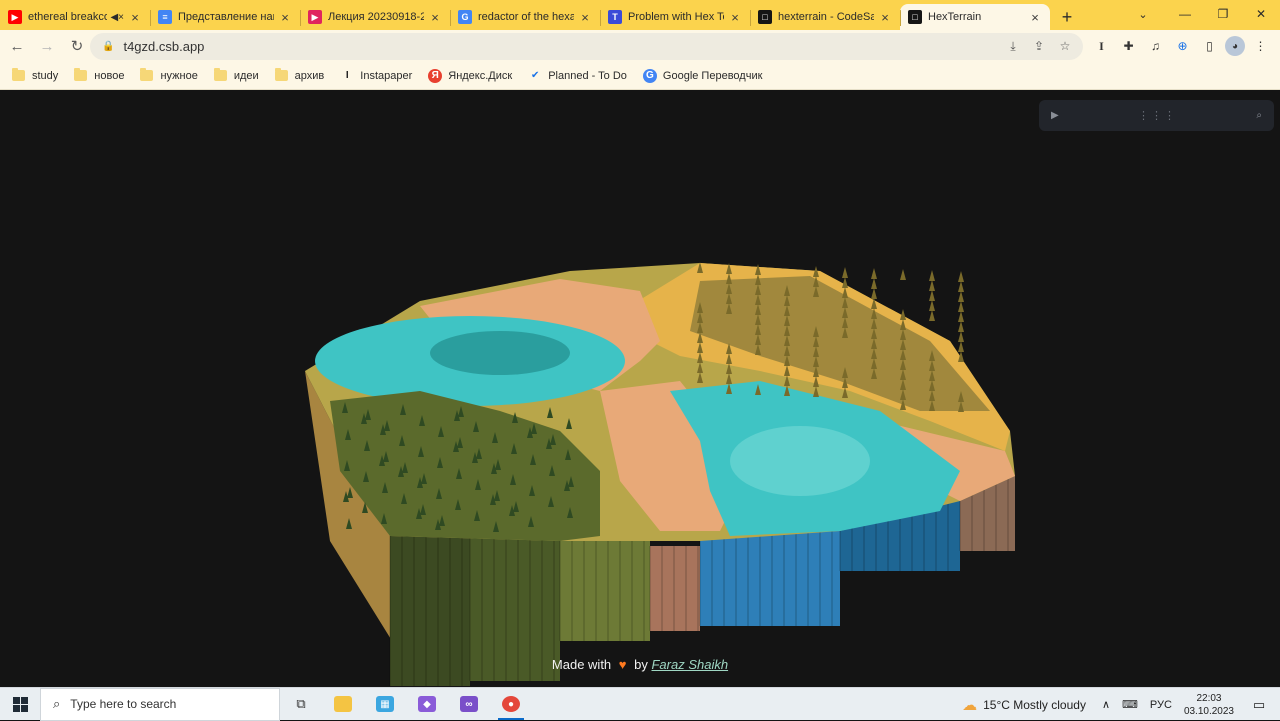 The image size is (1280, 721). Describe the element at coordinates (469, 704) in the screenshot. I see `visual-studio-icon: ∞` at that location.